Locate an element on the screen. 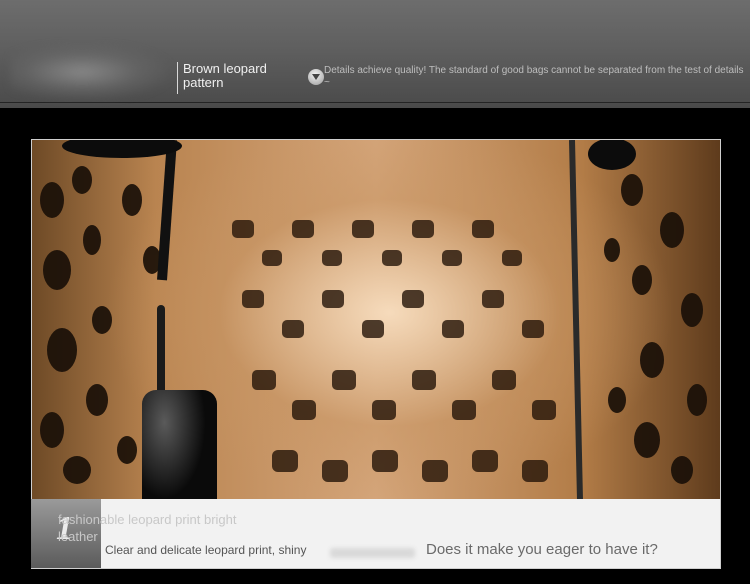  bag-strap is located at coordinates (576, 320).